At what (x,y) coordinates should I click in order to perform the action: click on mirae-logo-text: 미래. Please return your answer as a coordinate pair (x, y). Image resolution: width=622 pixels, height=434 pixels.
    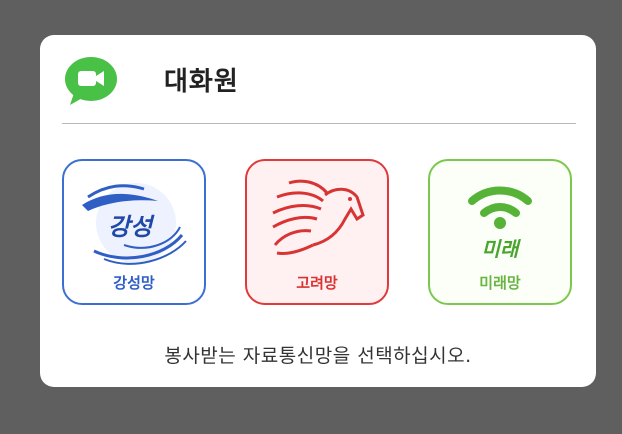
    Looking at the image, I should click on (501, 249).